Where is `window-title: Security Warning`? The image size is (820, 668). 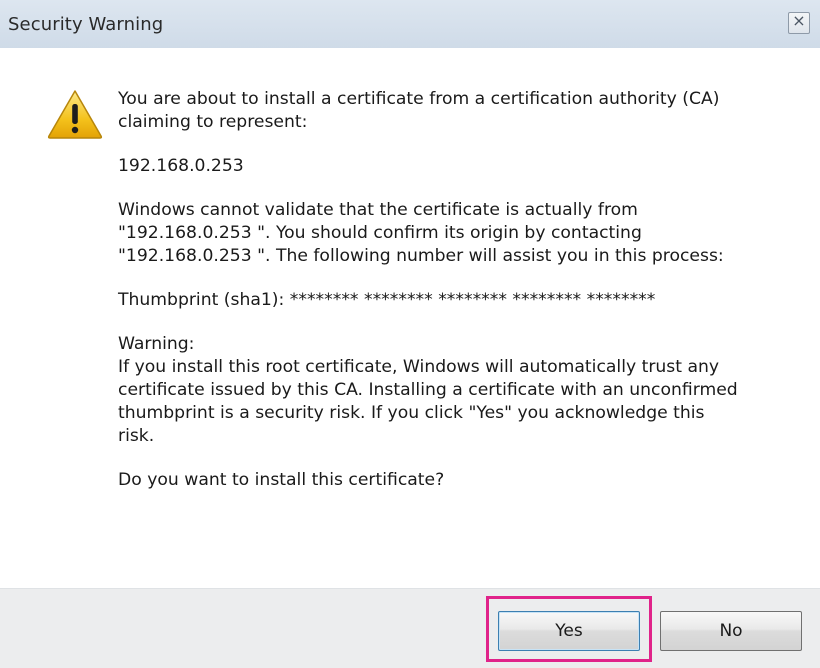 window-title: Security Warning is located at coordinates (86, 24).